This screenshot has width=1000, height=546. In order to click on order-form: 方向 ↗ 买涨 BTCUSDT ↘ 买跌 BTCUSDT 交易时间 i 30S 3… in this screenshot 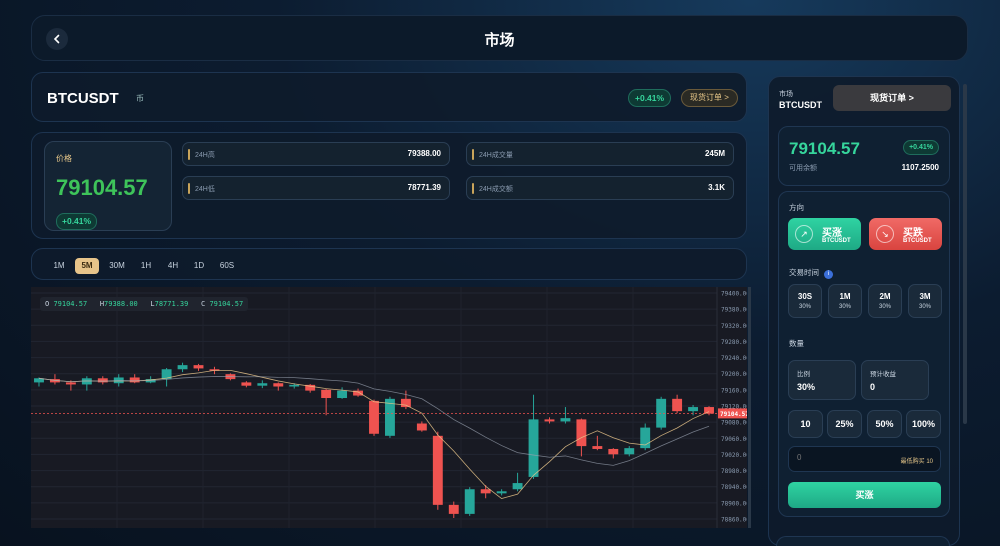, I will do `click(864, 354)`.